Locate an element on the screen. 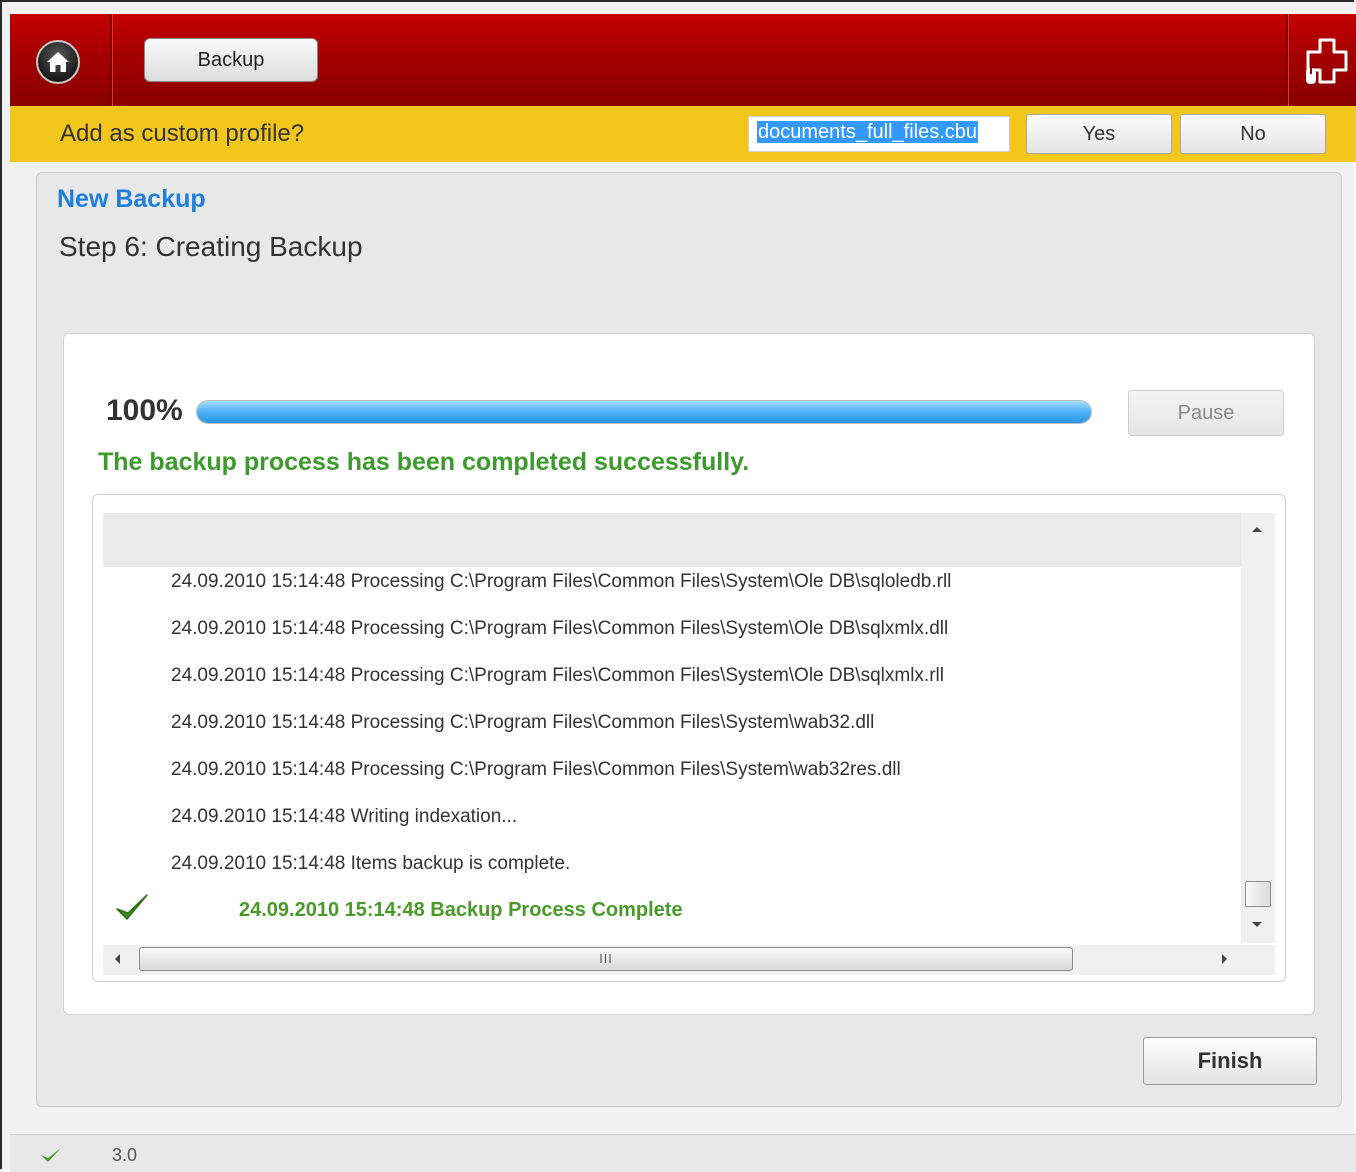 Image resolution: width=1356 pixels, height=1172 pixels. scroll-left-icon is located at coordinates (117, 959).